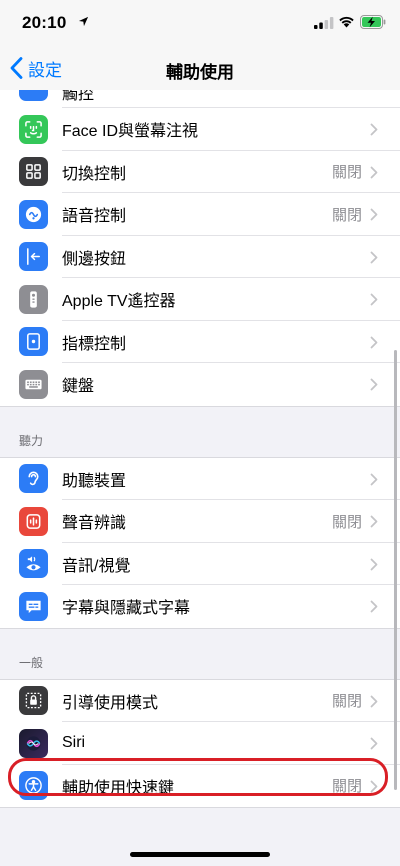 This screenshot has width=400, height=866. I want to click on settings-row-pointer-control: 指標控制, so click(200, 342).